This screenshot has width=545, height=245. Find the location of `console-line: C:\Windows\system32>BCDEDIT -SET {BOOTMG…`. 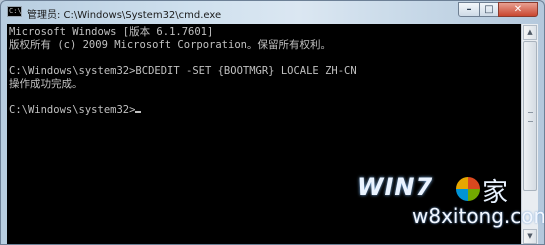

console-line: C:\Windows\system32>BCDEDIT -SET {BOOTMG… is located at coordinates (183, 71).